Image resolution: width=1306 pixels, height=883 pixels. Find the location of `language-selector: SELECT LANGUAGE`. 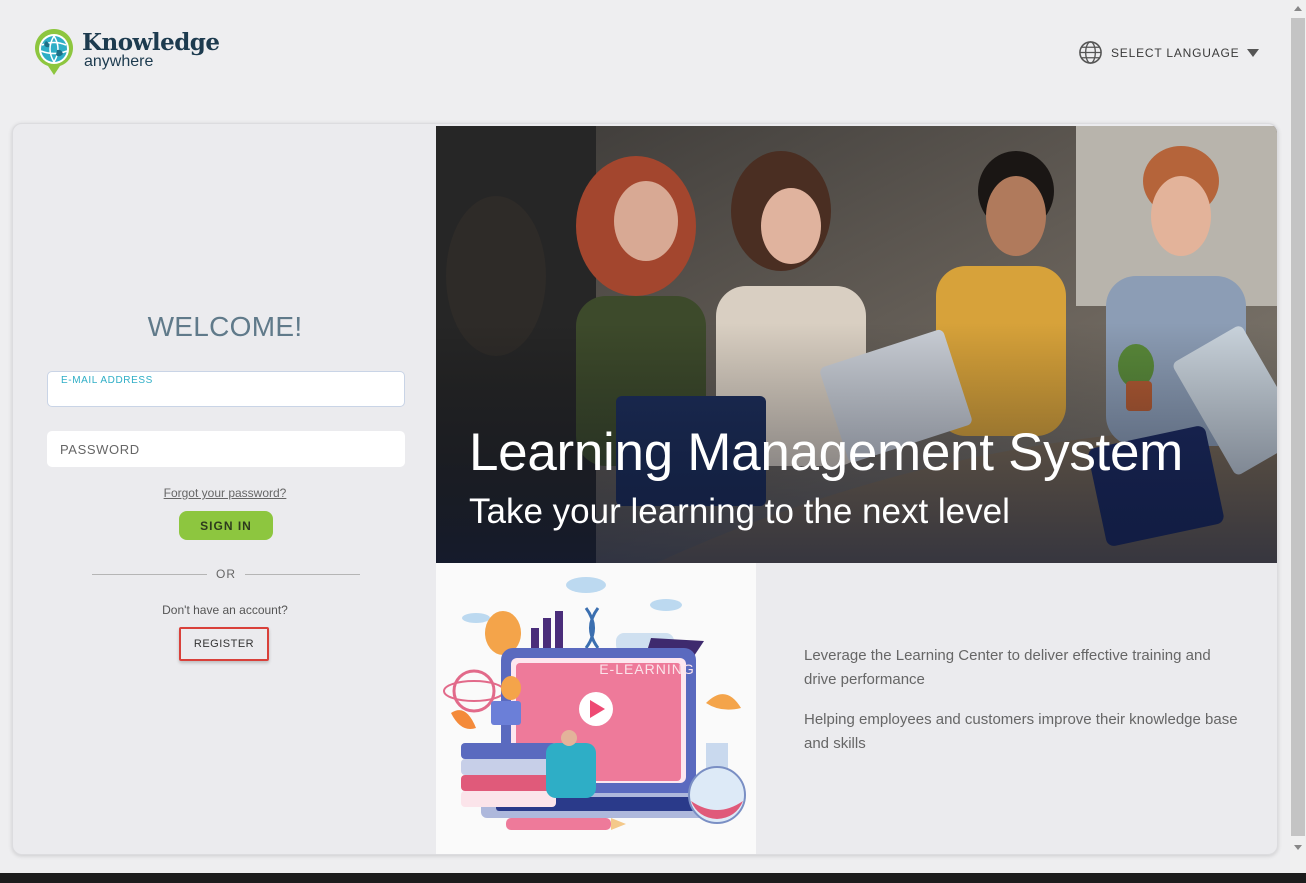

language-selector: SELECT LANGUAGE is located at coordinates (1169, 52).